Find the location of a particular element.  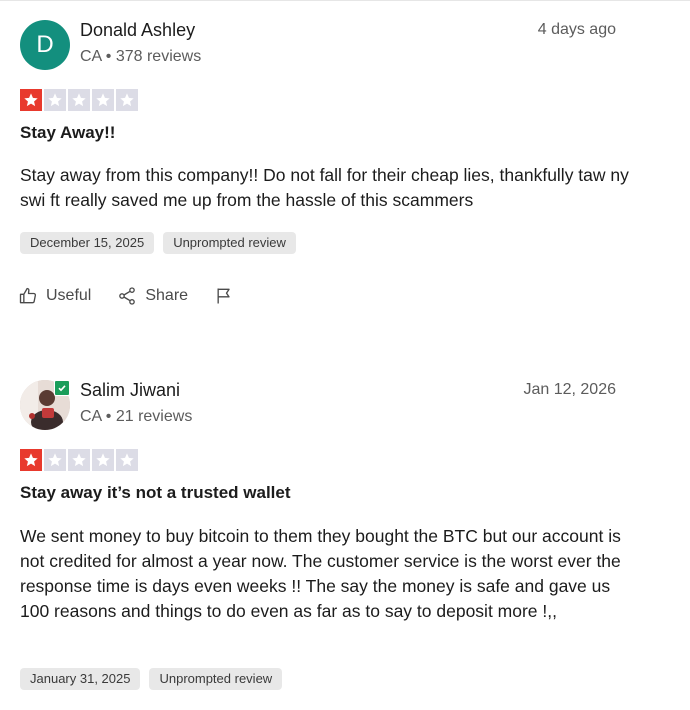

report-button is located at coordinates (228, 296).